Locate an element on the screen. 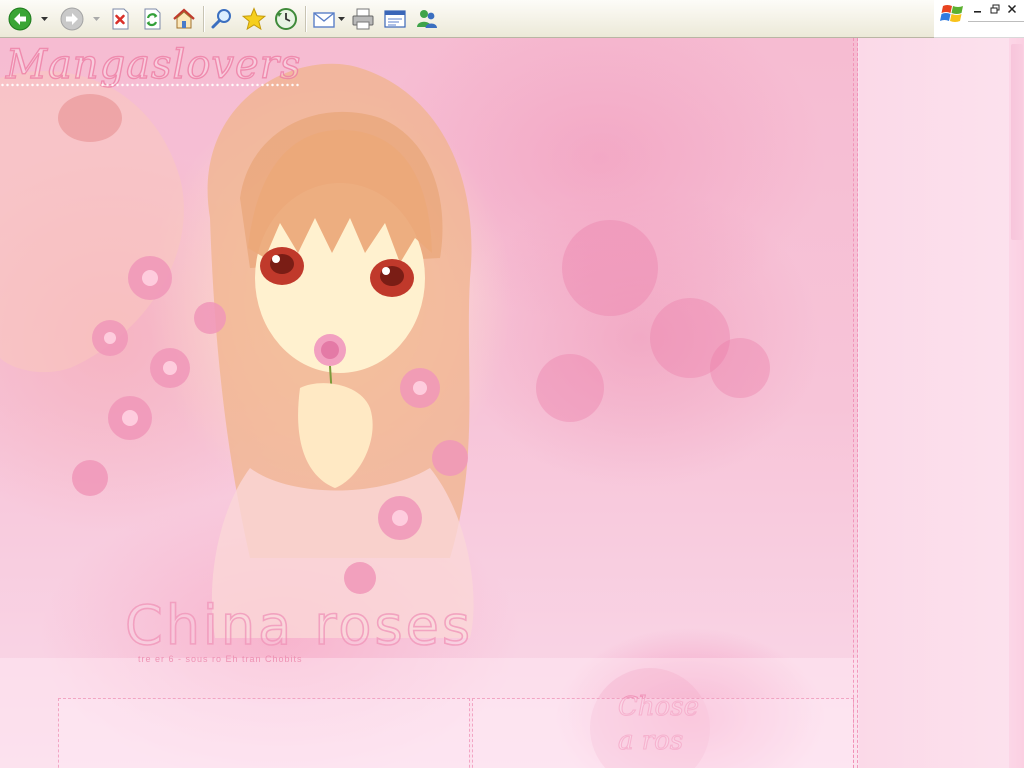 This screenshot has width=1024, height=768. forward-button is located at coordinates (72, 19).